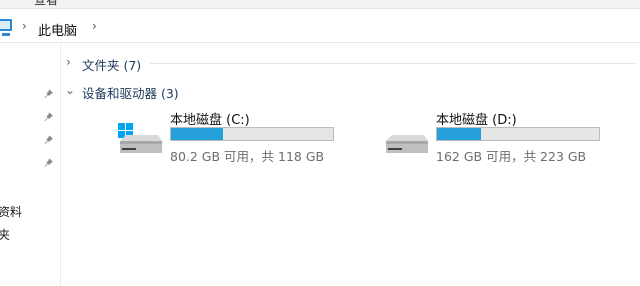  What do you see at coordinates (57, 29) in the screenshot?
I see `breadcrumb-this-pc: 此电脑` at bounding box center [57, 29].